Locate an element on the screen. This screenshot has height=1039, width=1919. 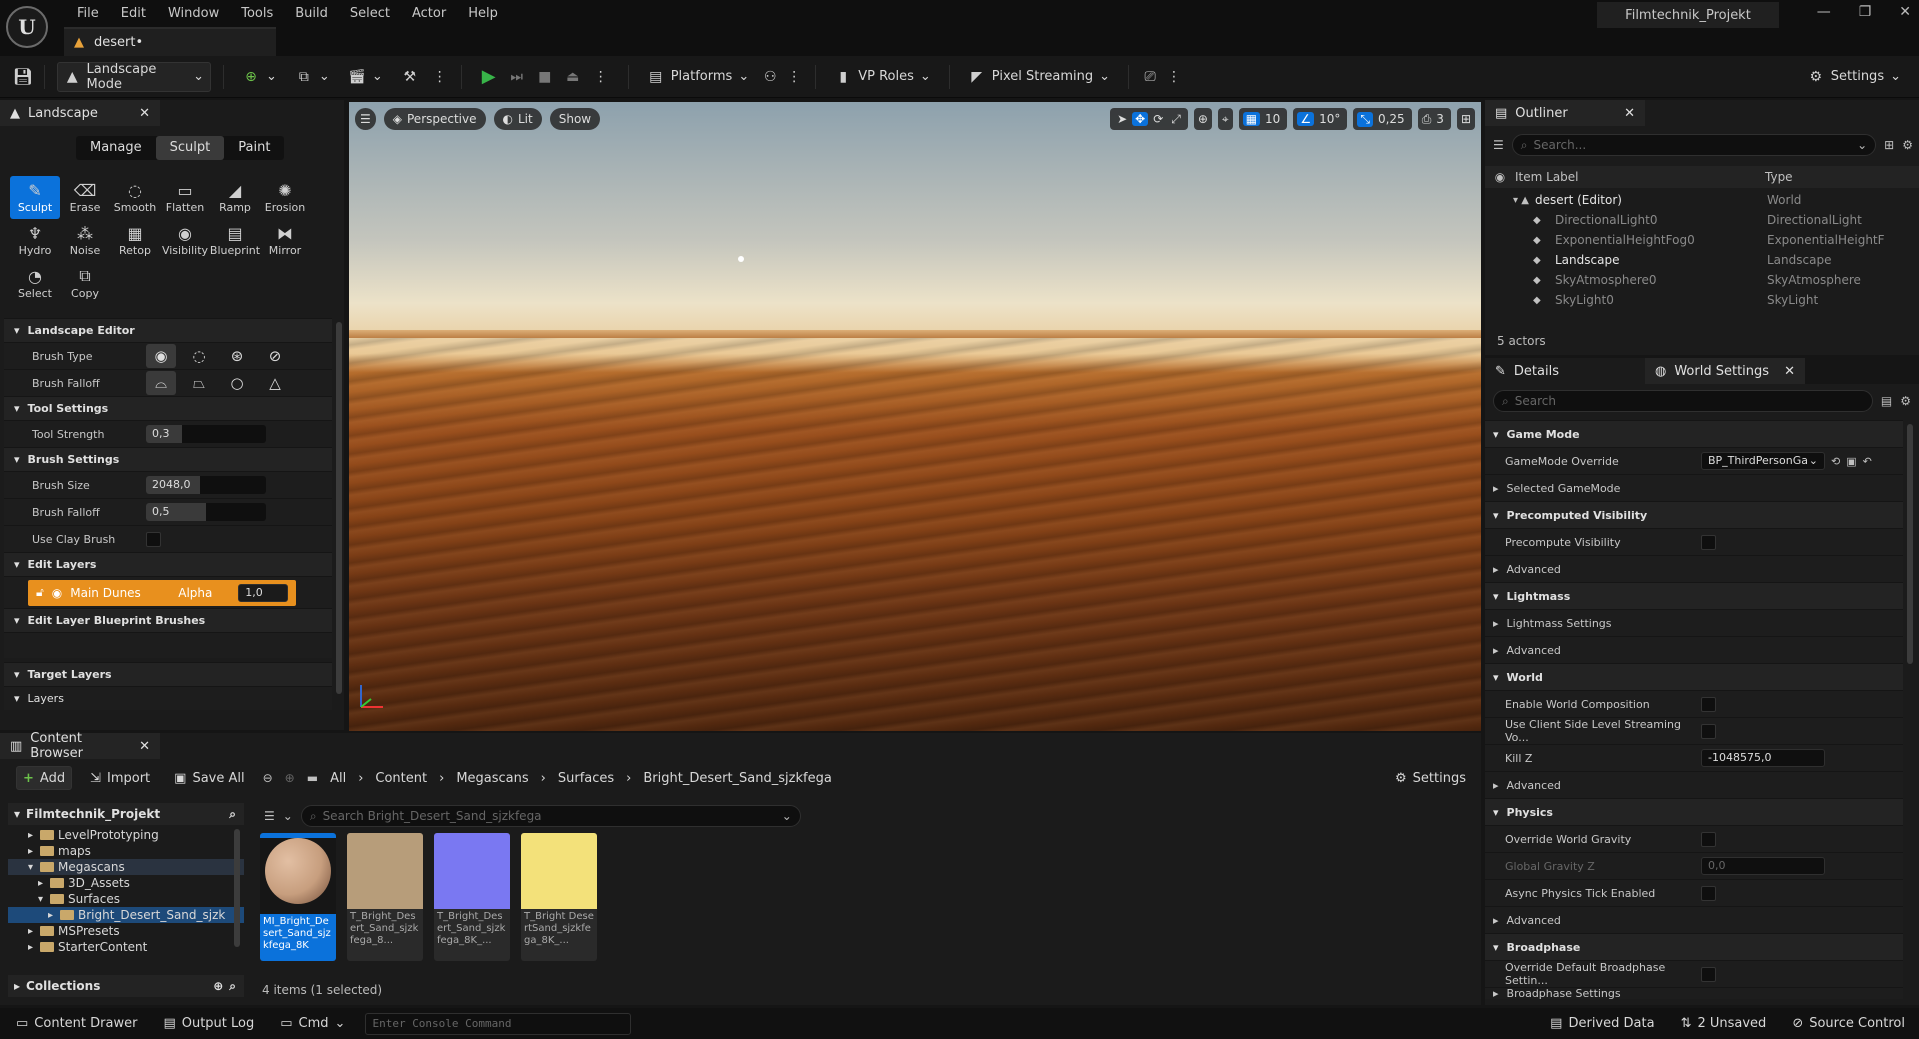
folder-item: ▸ Bright_Desert_Sand_sjzk is located at coordinates (126, 915).